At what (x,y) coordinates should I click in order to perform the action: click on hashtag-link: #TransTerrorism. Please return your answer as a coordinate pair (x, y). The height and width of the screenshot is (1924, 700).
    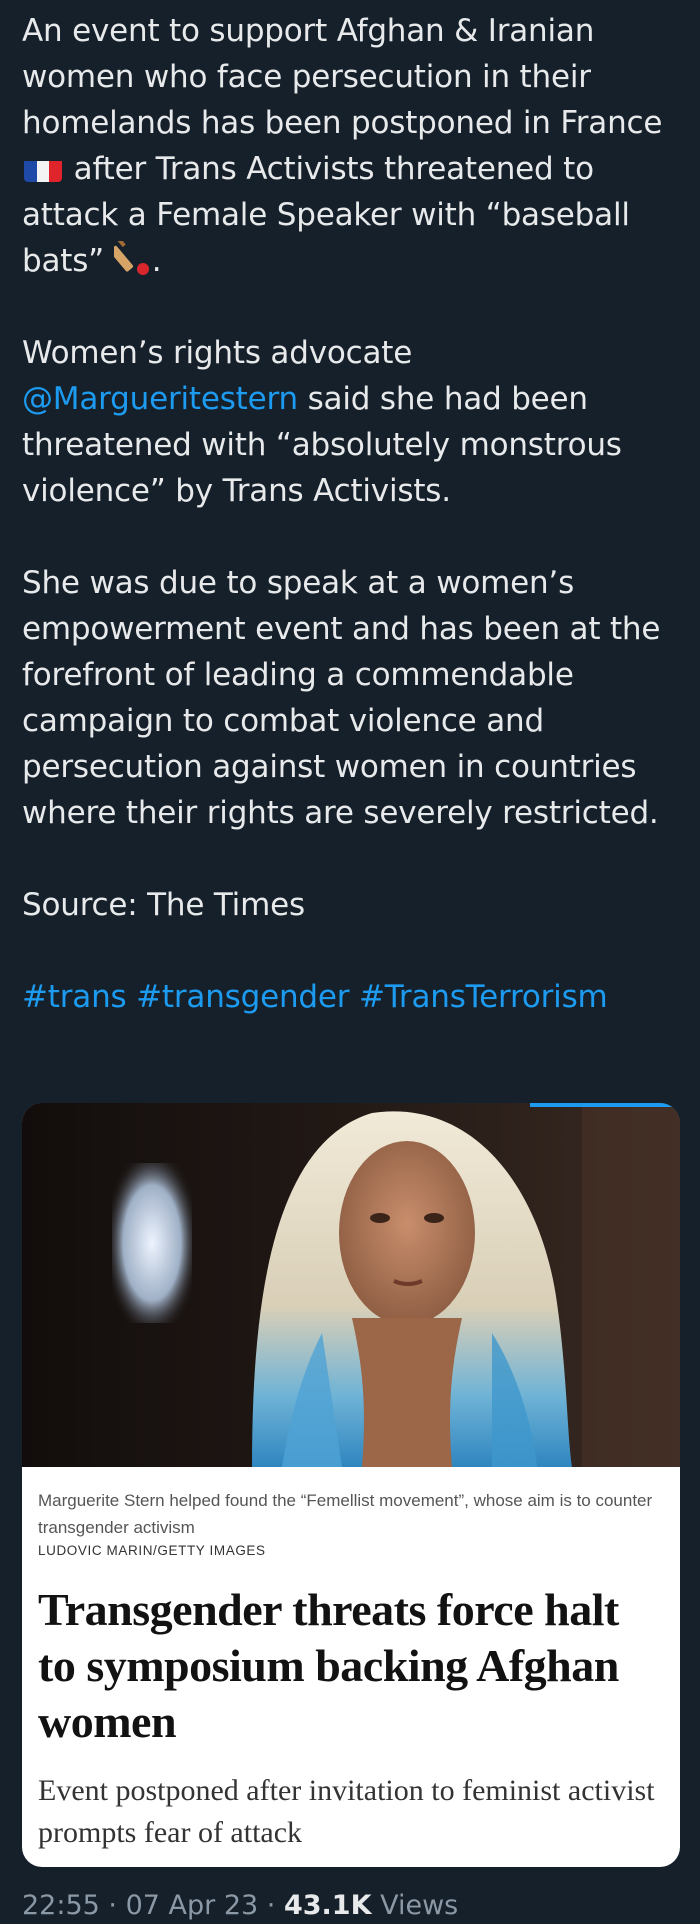
    Looking at the image, I should click on (483, 997).